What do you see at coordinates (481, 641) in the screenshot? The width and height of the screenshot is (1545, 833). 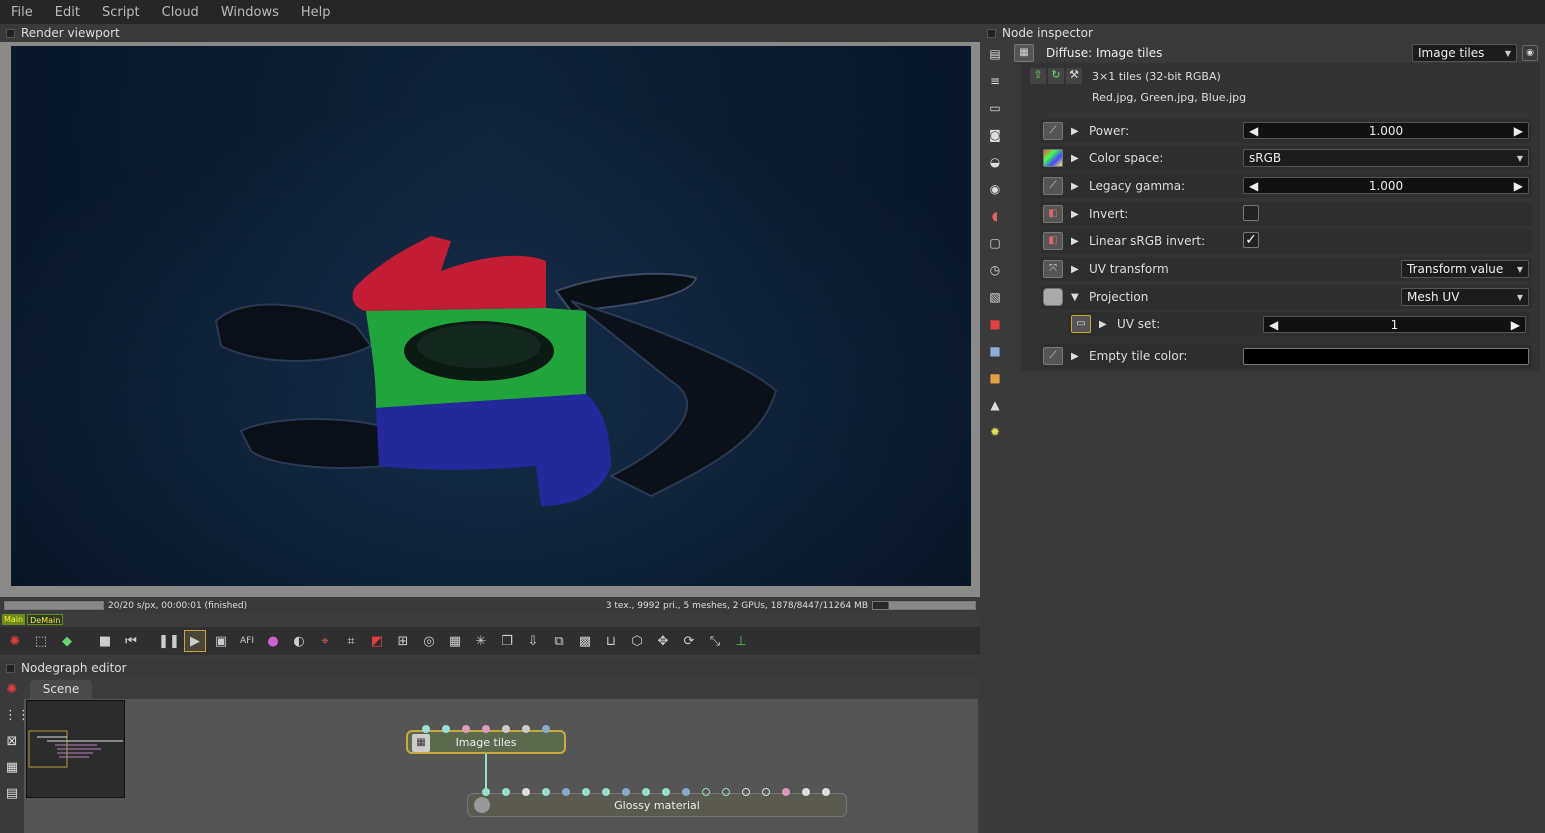 I see `gizmo-settings-icon: ✳` at bounding box center [481, 641].